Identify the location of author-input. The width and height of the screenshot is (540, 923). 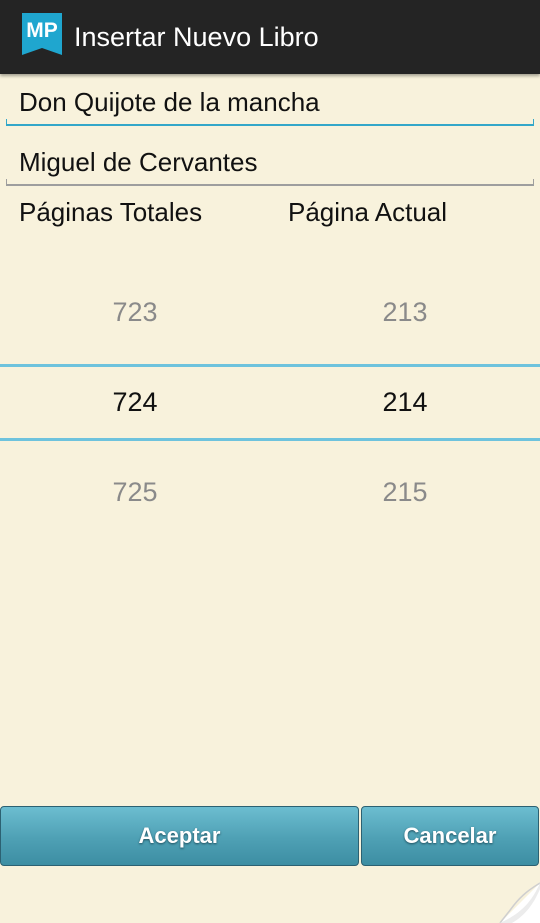
(270, 162).